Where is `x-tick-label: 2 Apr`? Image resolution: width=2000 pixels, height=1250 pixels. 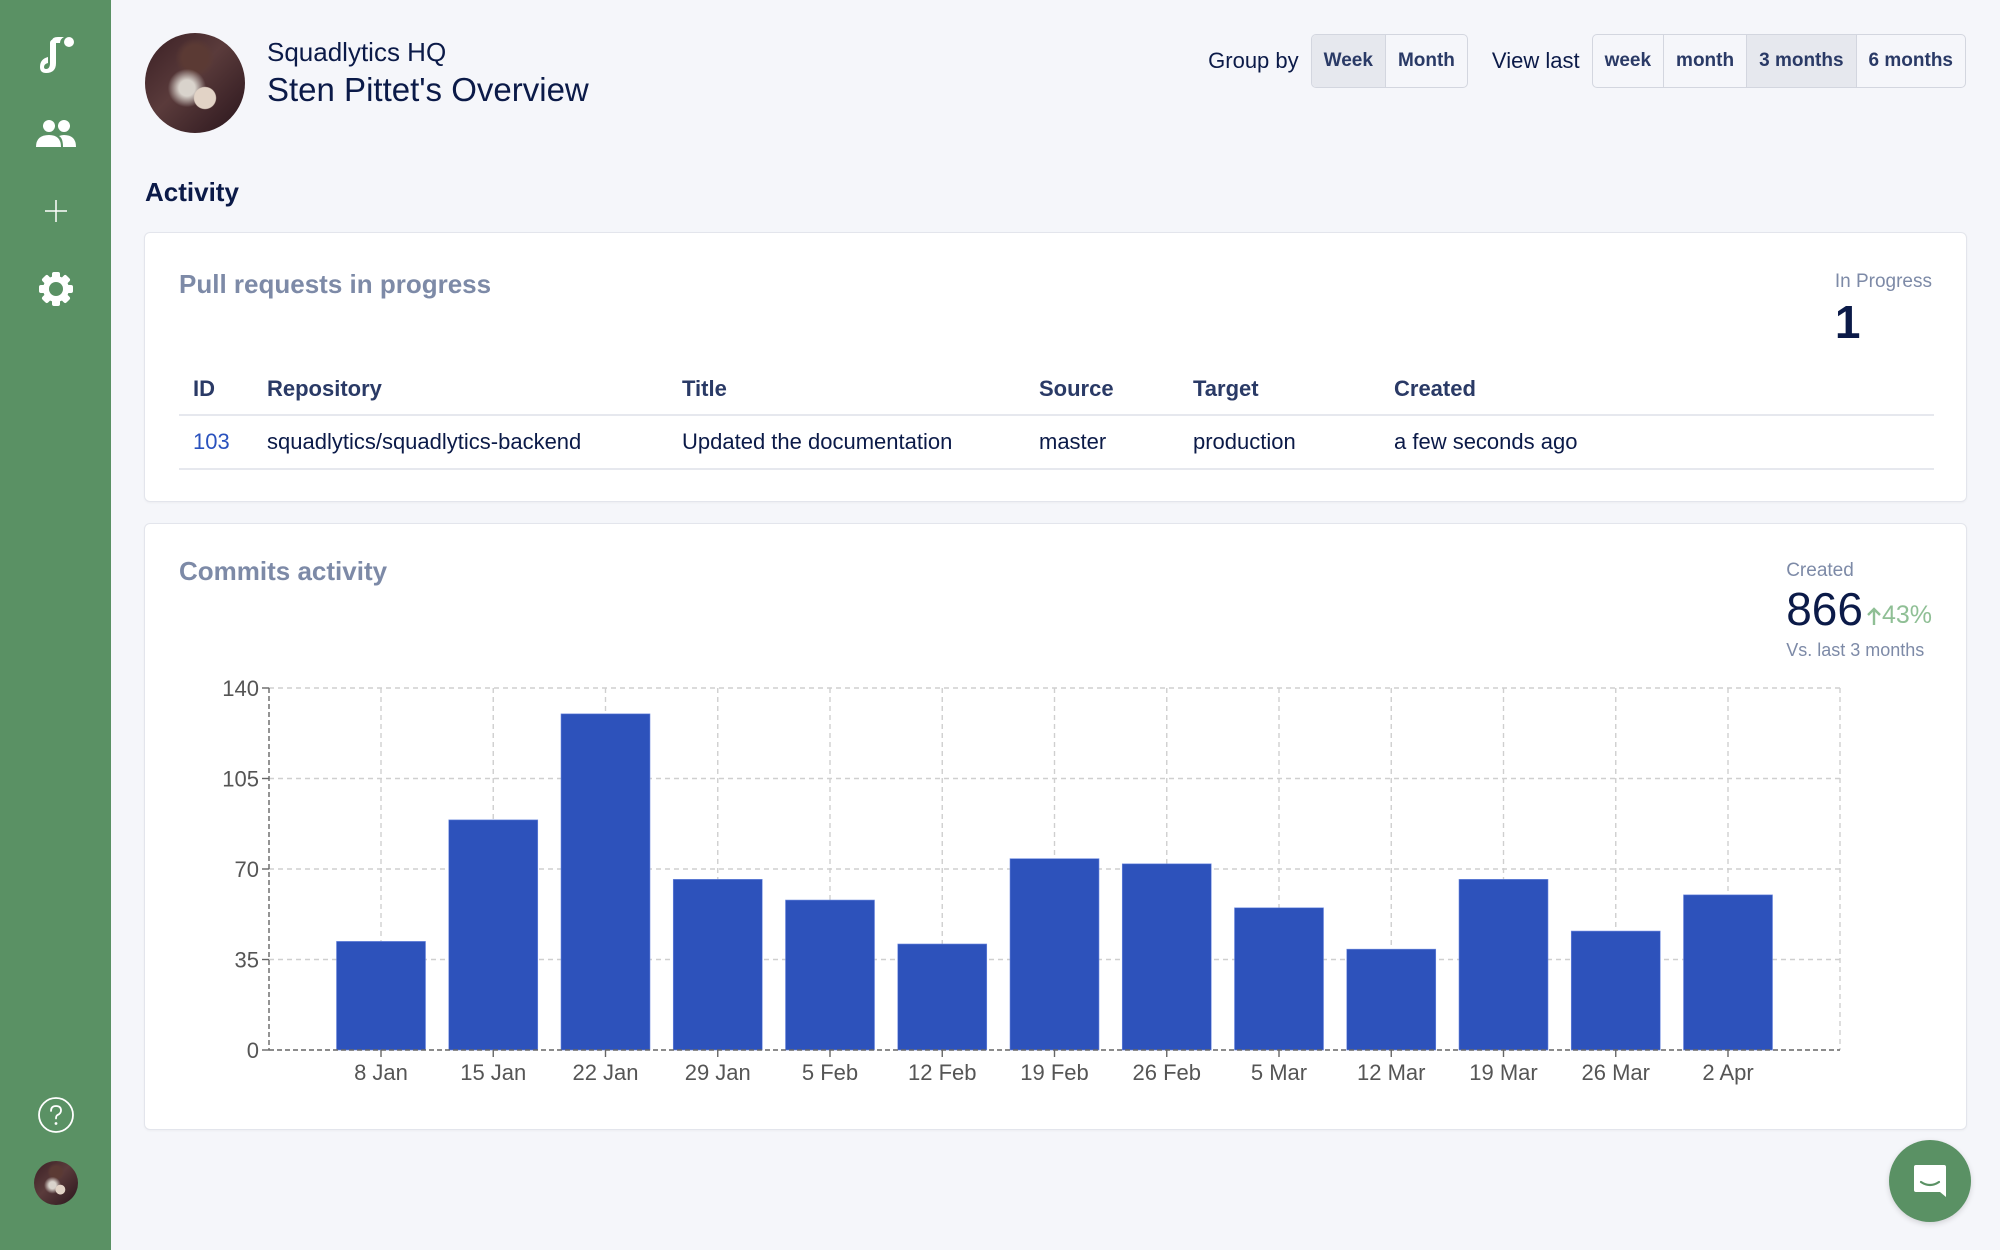 x-tick-label: 2 Apr is located at coordinates (1727, 1072).